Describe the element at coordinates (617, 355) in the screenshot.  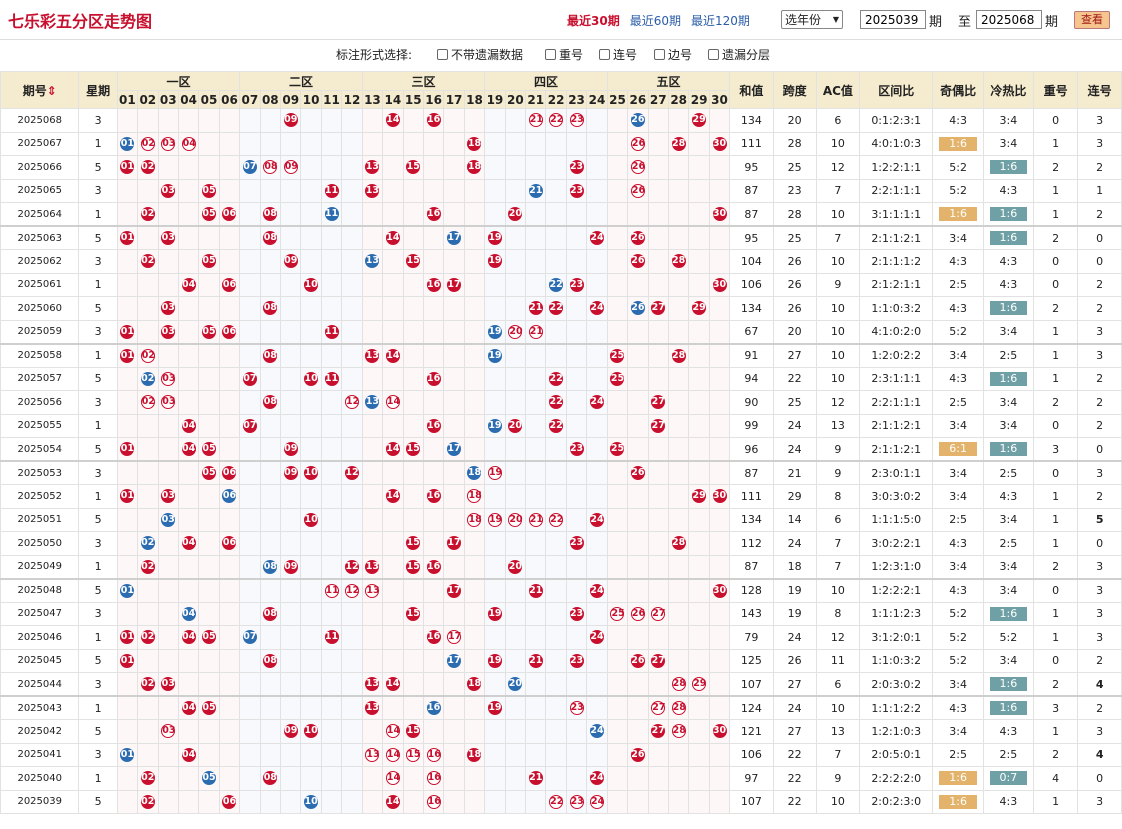
I see `drawn-ball: 25` at that location.